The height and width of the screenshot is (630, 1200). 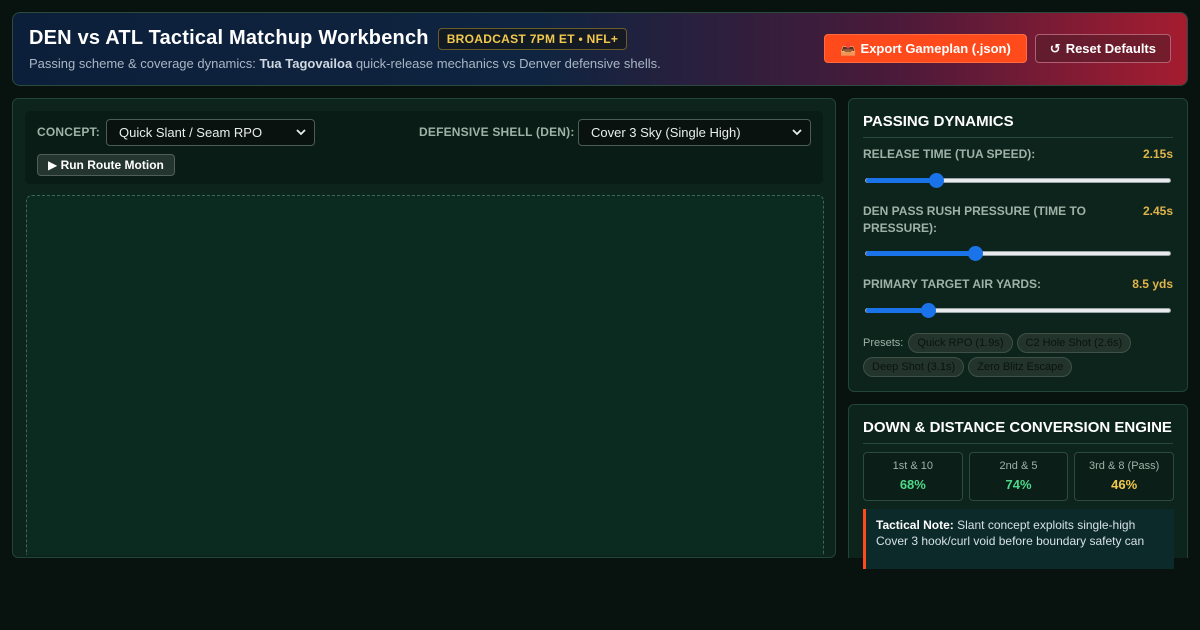 I want to click on air-yards-slider, so click(x=1018, y=310).